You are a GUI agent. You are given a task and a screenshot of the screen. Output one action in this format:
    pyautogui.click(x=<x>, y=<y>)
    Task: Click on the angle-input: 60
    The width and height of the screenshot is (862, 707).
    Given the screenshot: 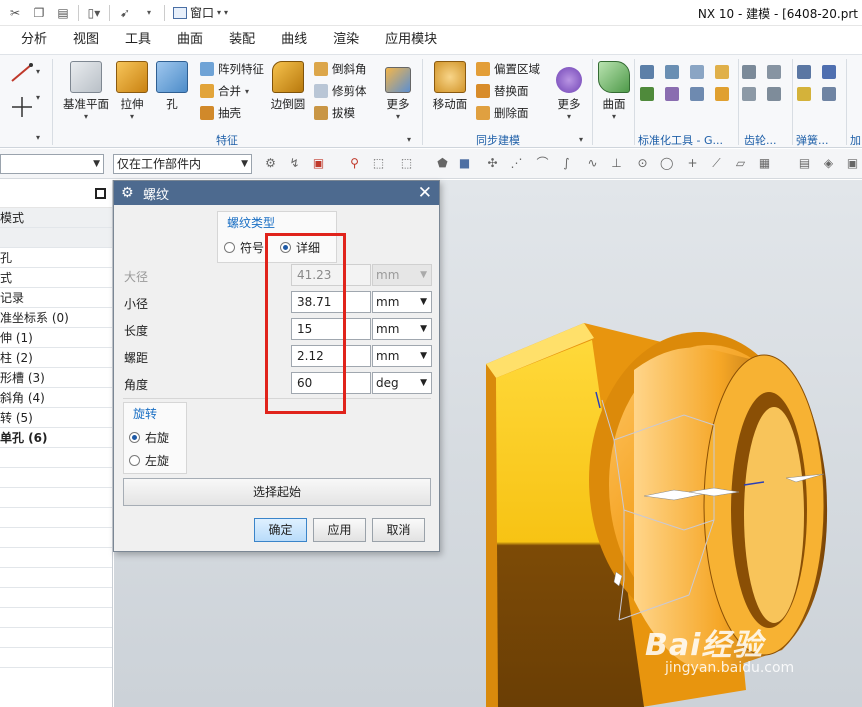 What is the action you would take?
    pyautogui.click(x=331, y=383)
    